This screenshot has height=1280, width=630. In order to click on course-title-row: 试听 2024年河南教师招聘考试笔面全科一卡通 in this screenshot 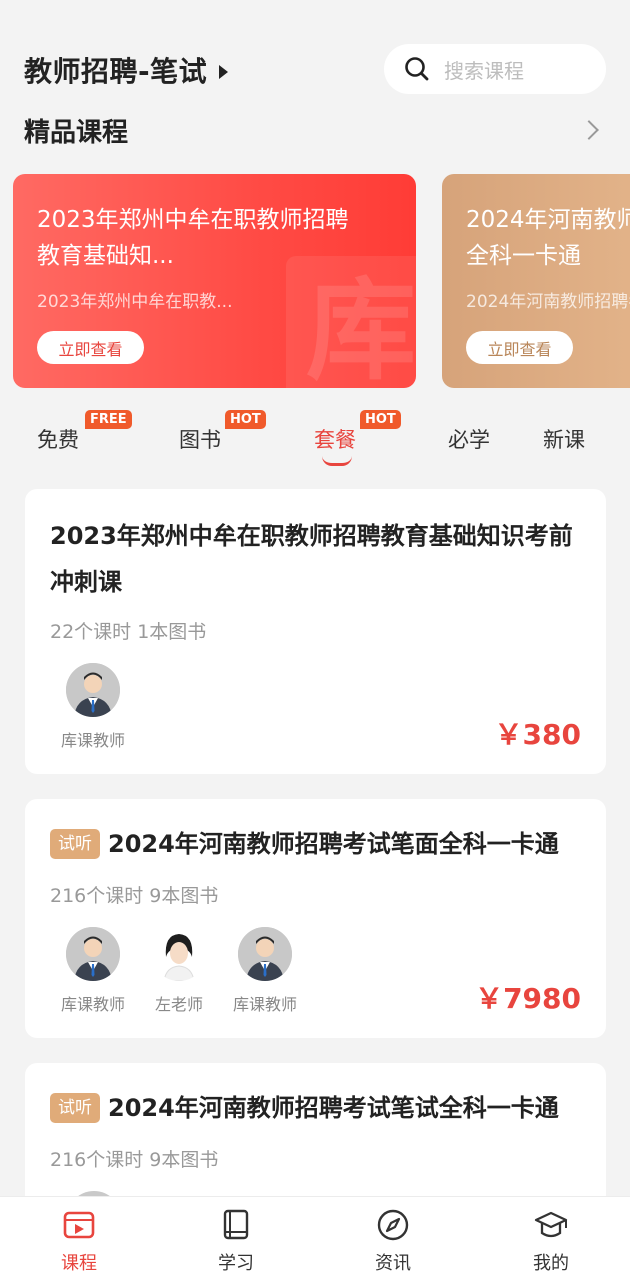, I will do `click(317, 844)`.